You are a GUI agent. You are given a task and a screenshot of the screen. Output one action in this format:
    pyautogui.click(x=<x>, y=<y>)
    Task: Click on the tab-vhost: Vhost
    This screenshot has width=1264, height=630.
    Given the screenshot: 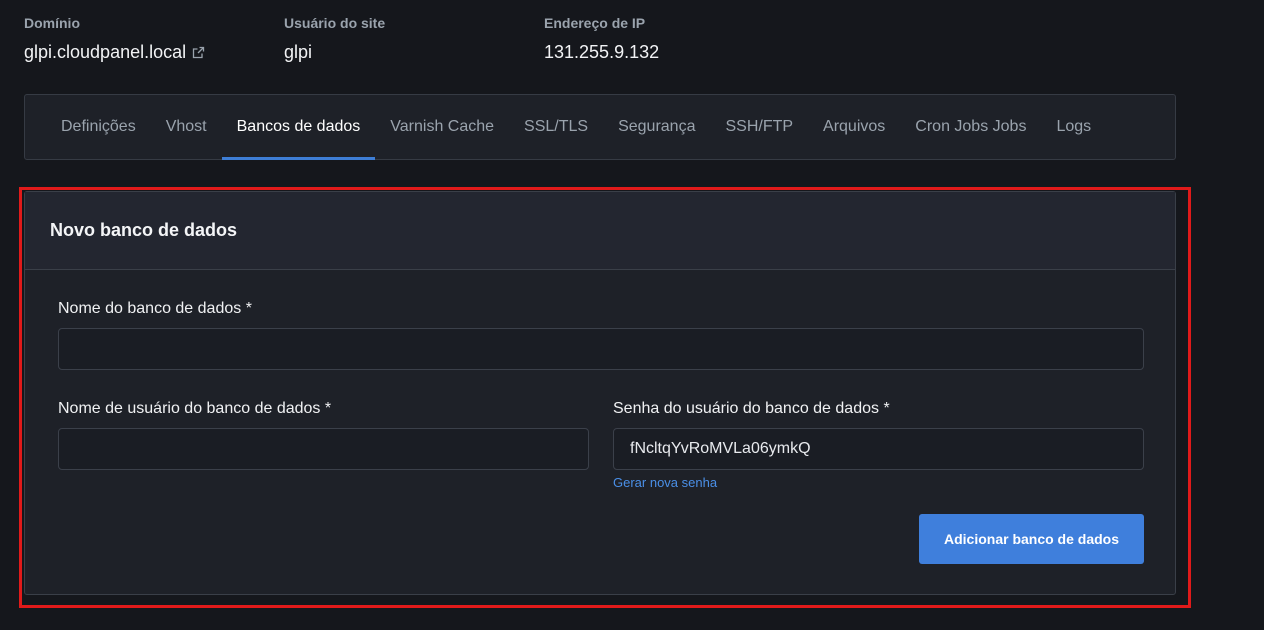 What is the action you would take?
    pyautogui.click(x=186, y=127)
    